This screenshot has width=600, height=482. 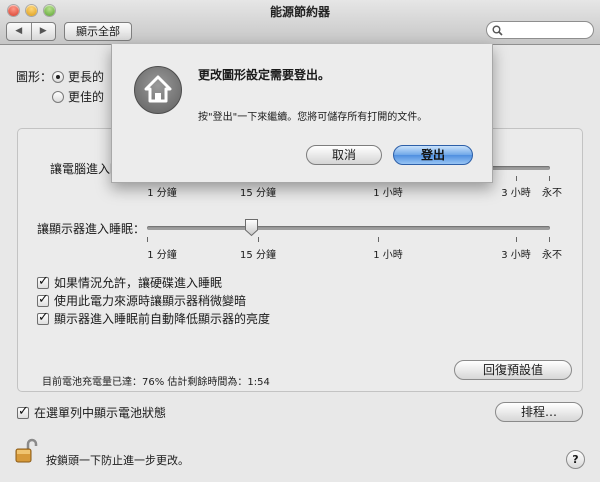 I want to click on display-sleep-label: 讓顯示器進入睡眠：, so click(x=91, y=229).